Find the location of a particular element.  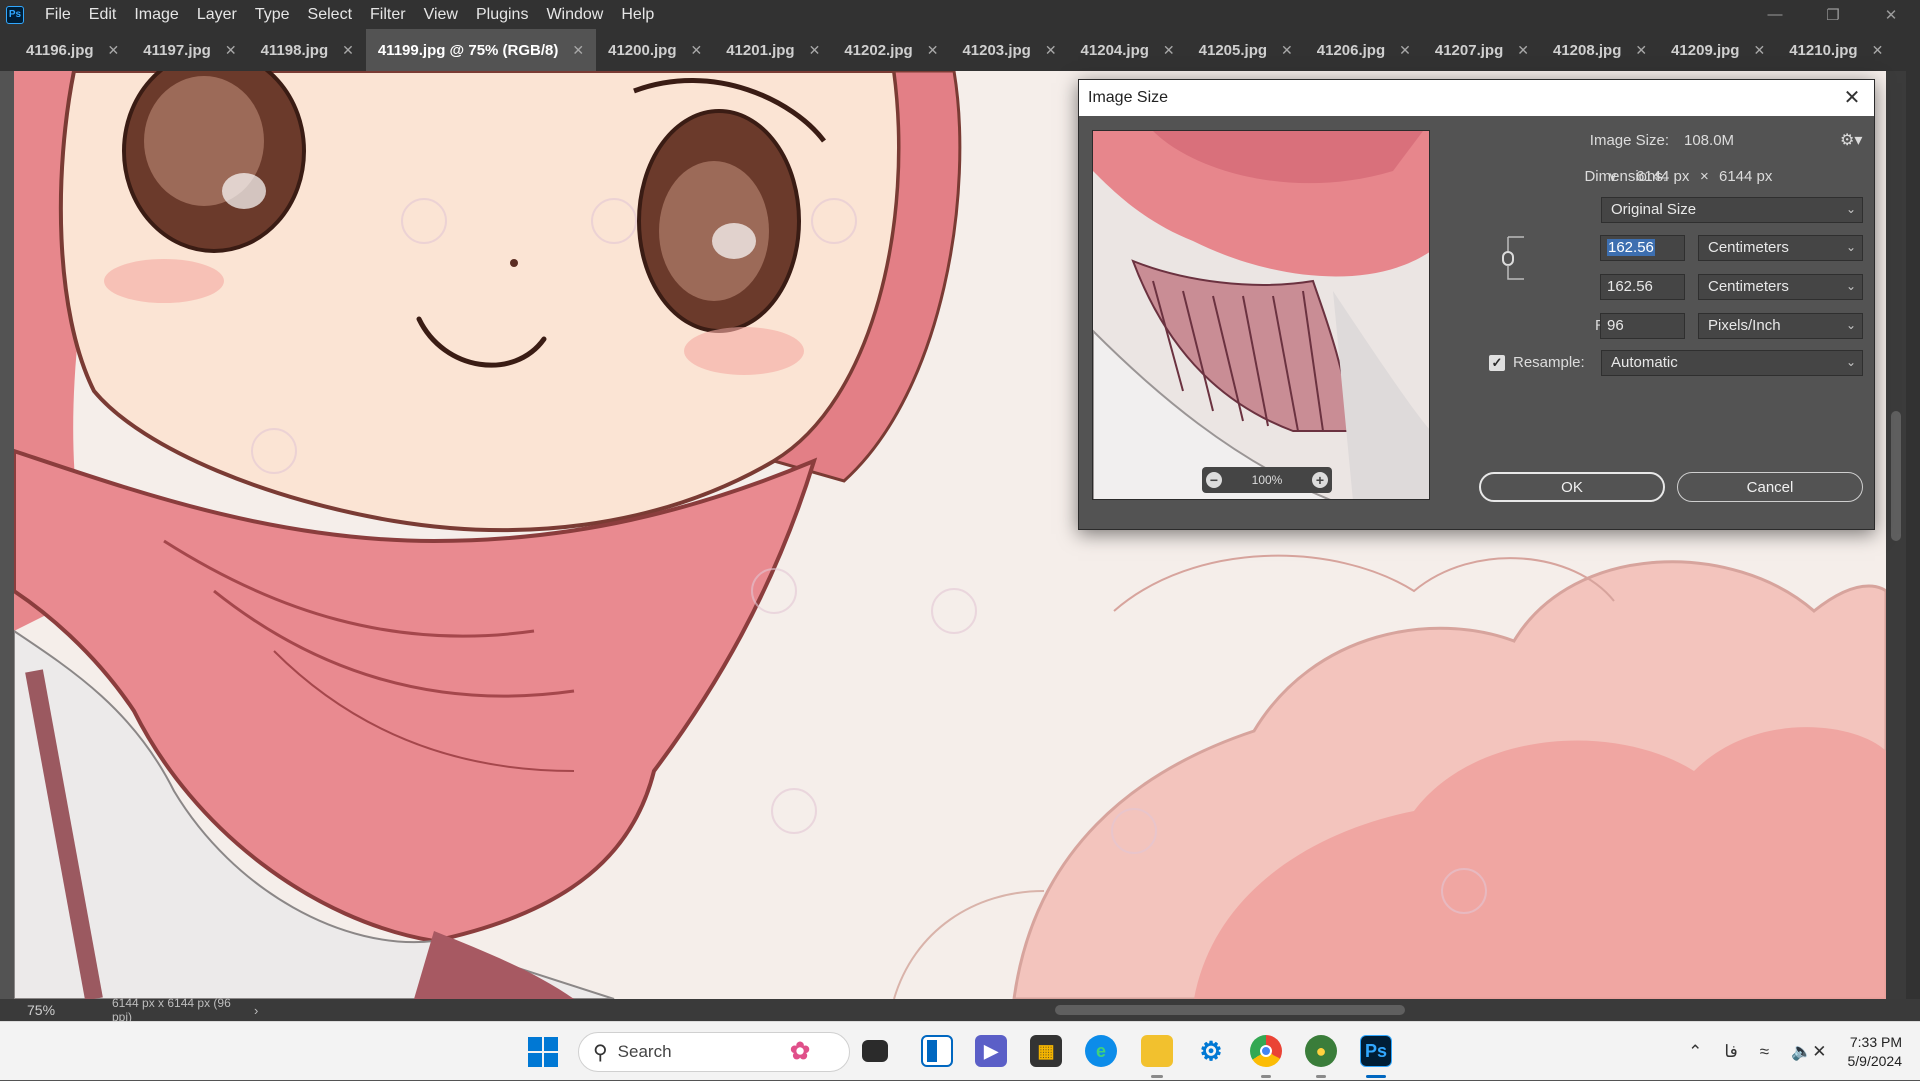

minimize-icon: — is located at coordinates (1775, 14).